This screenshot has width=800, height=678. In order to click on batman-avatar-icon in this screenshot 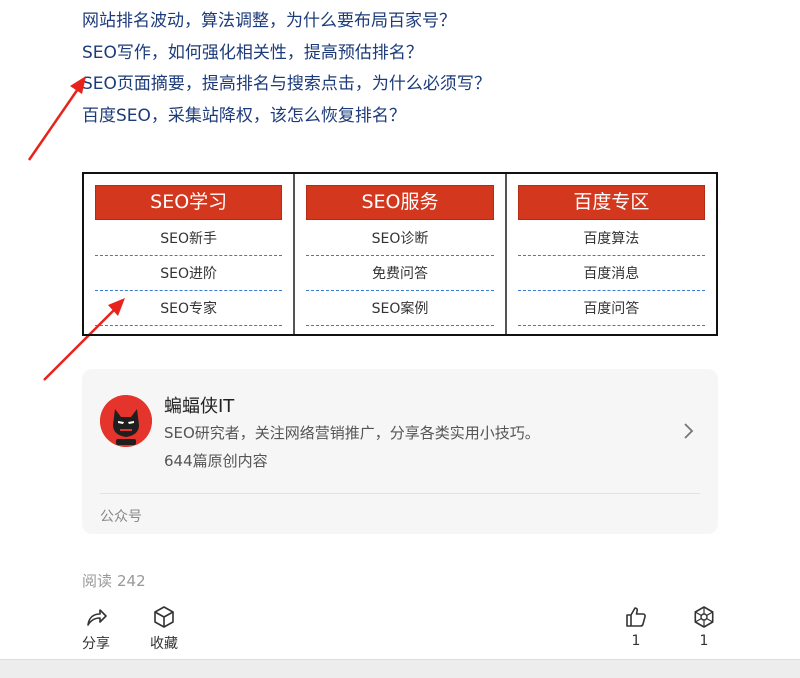, I will do `click(126, 421)`.